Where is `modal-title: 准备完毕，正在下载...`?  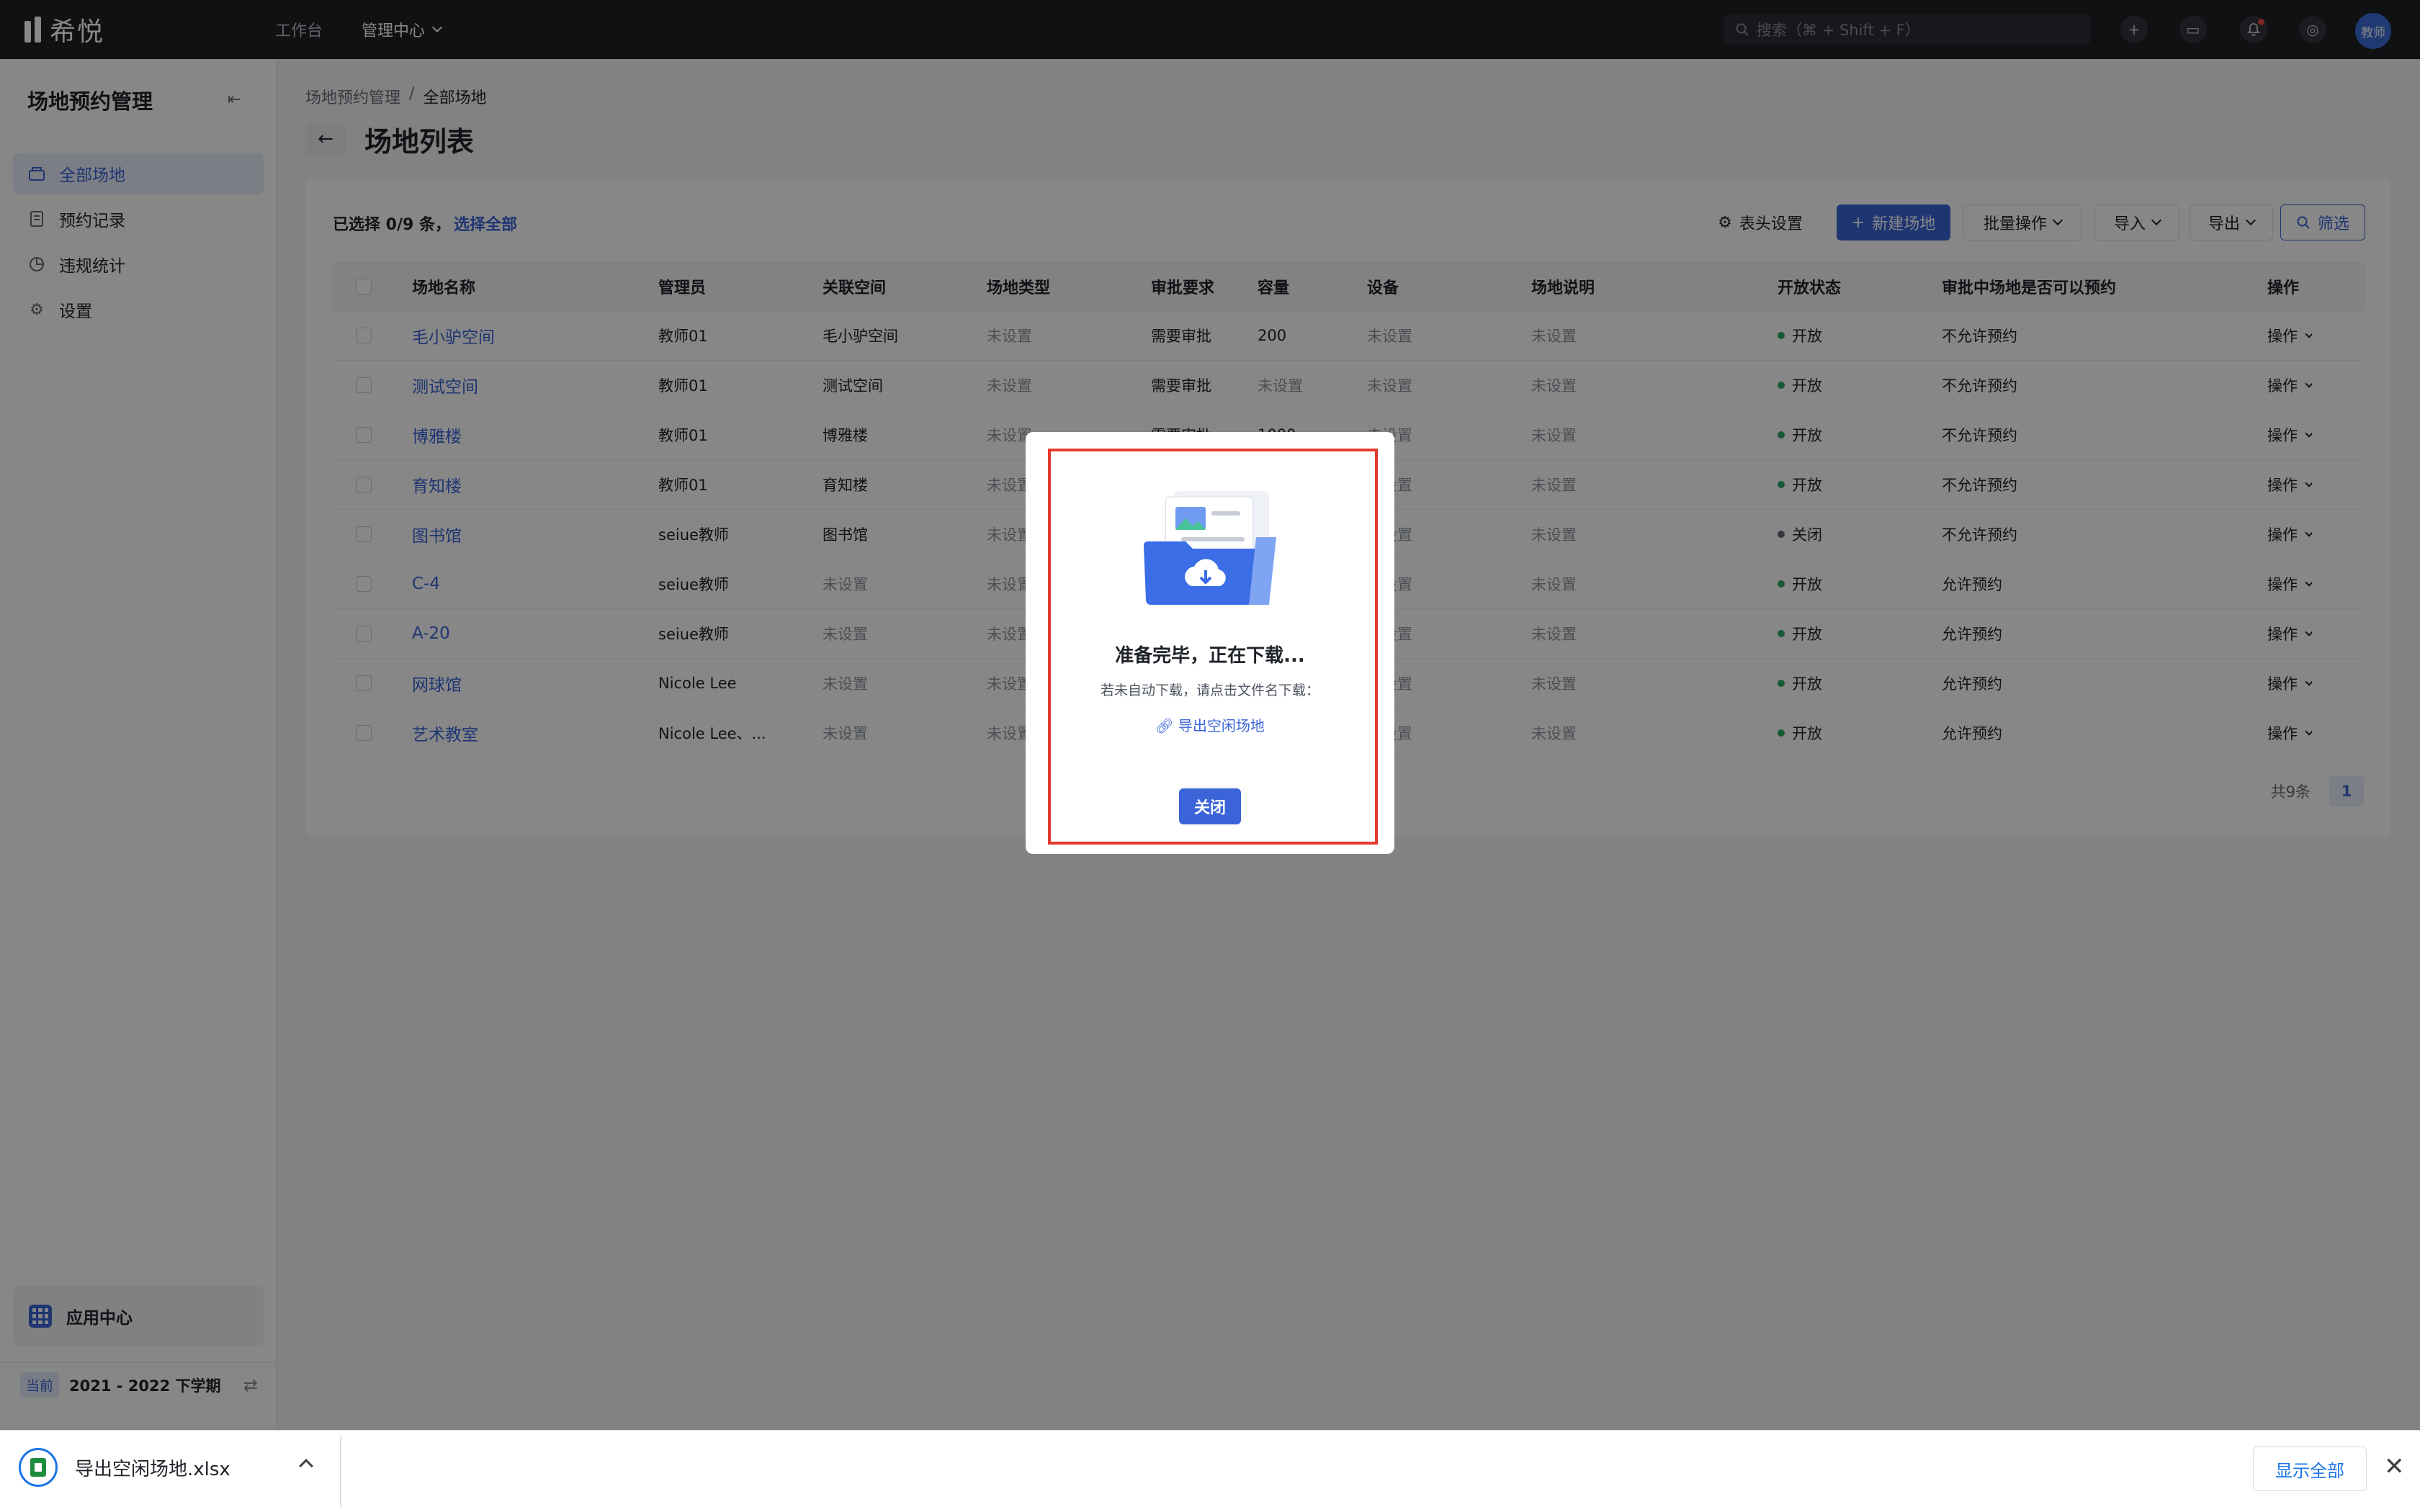 modal-title: 准备完毕，正在下载... is located at coordinates (1210, 656).